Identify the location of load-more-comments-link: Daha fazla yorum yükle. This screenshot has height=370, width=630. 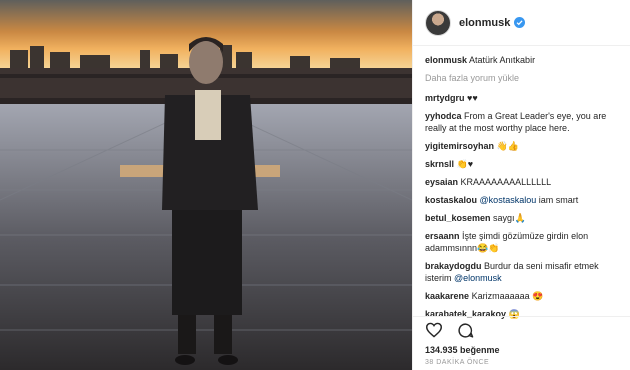
(521, 78).